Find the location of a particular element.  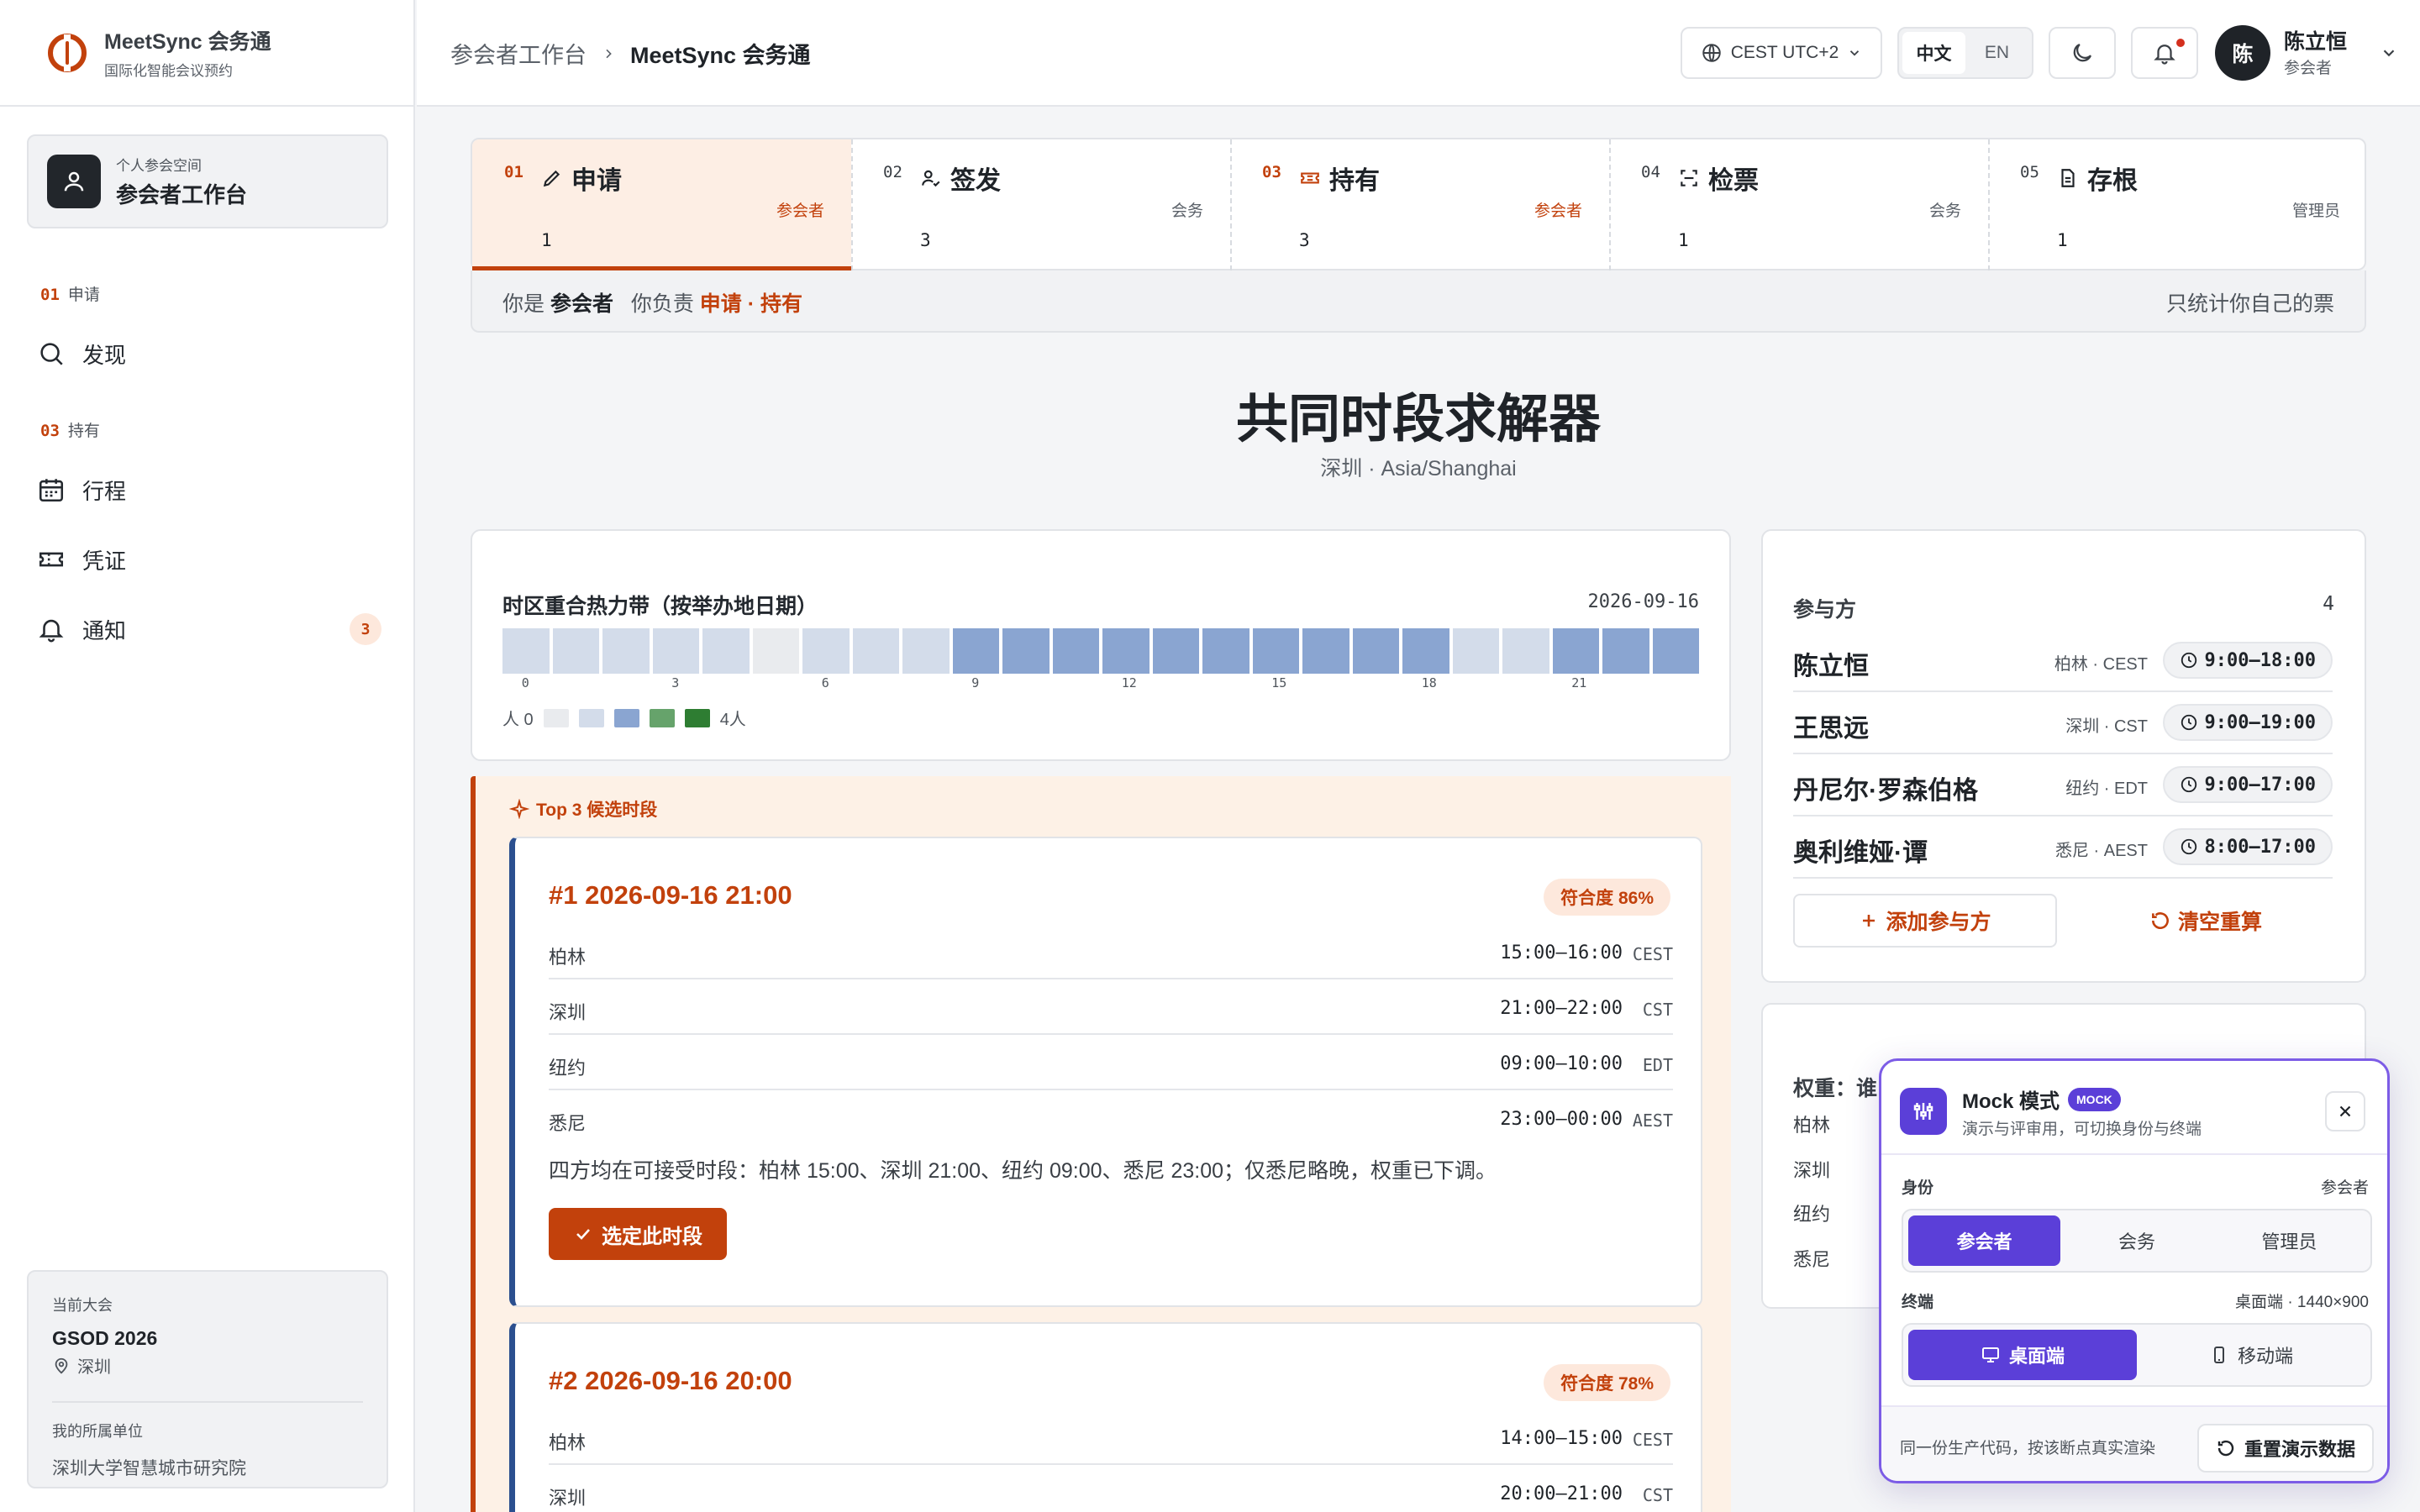

step-stub: 05 存根 管理员 1 is located at coordinates (2177, 204).